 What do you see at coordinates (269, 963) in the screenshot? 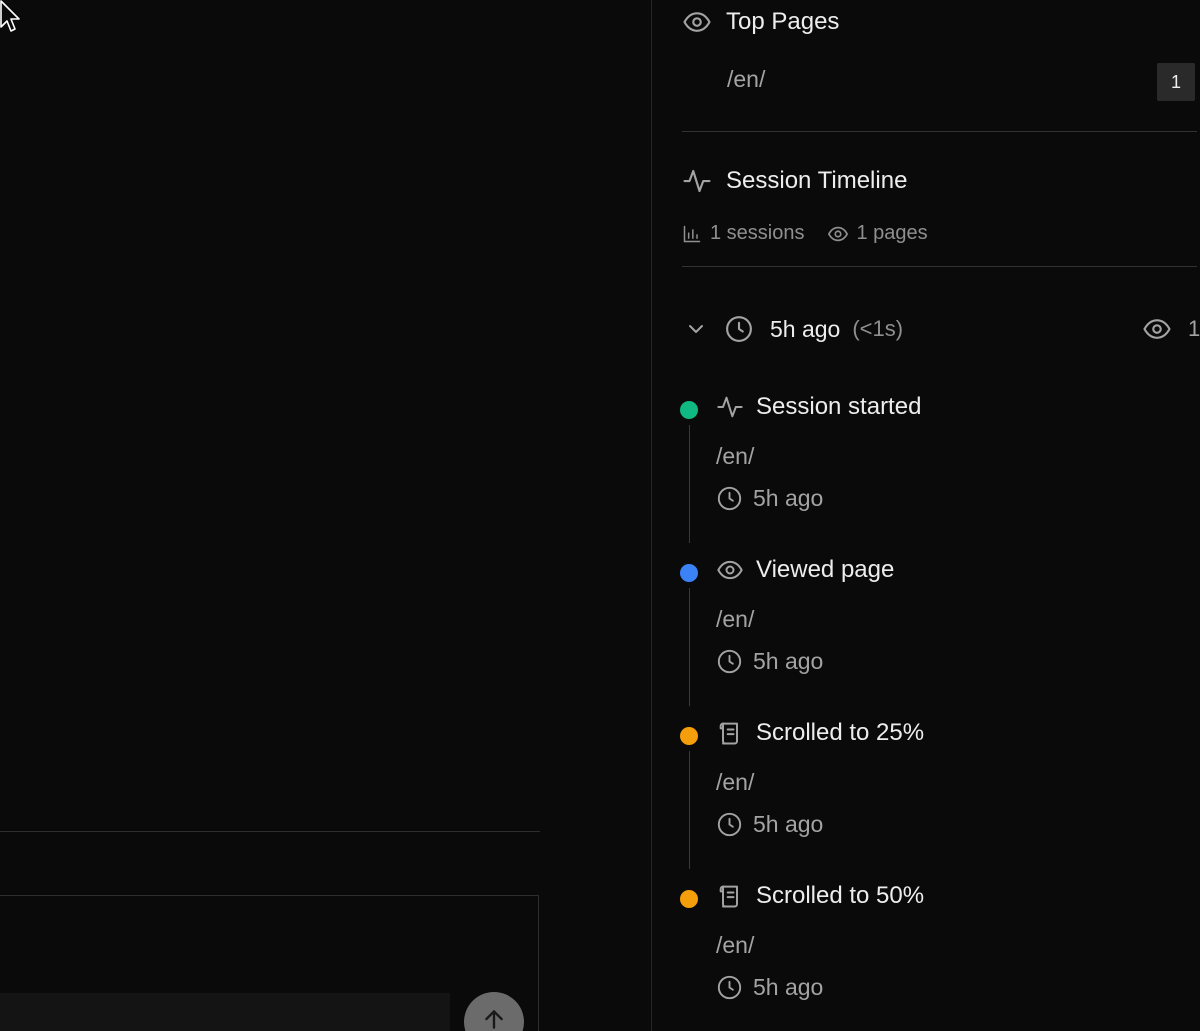
I see `composer` at bounding box center [269, 963].